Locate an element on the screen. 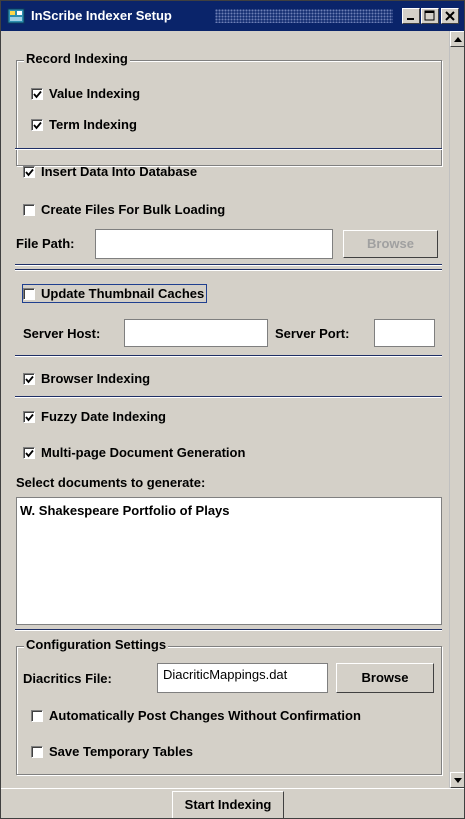 Image resolution: width=465 pixels, height=819 pixels. update-thumbnail-caches-label: Update Thumbnail Caches is located at coordinates (123, 293).